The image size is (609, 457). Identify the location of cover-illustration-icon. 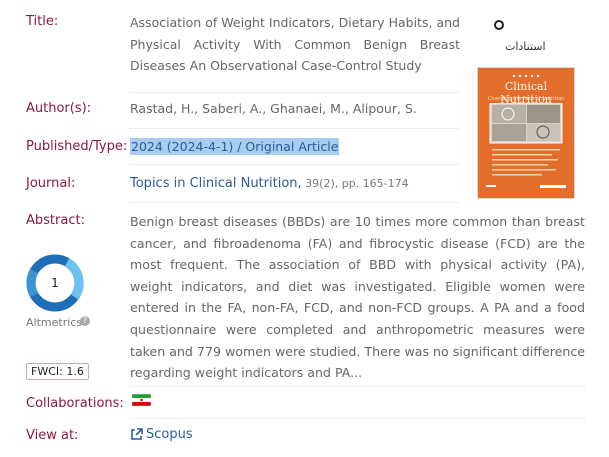
(526, 145).